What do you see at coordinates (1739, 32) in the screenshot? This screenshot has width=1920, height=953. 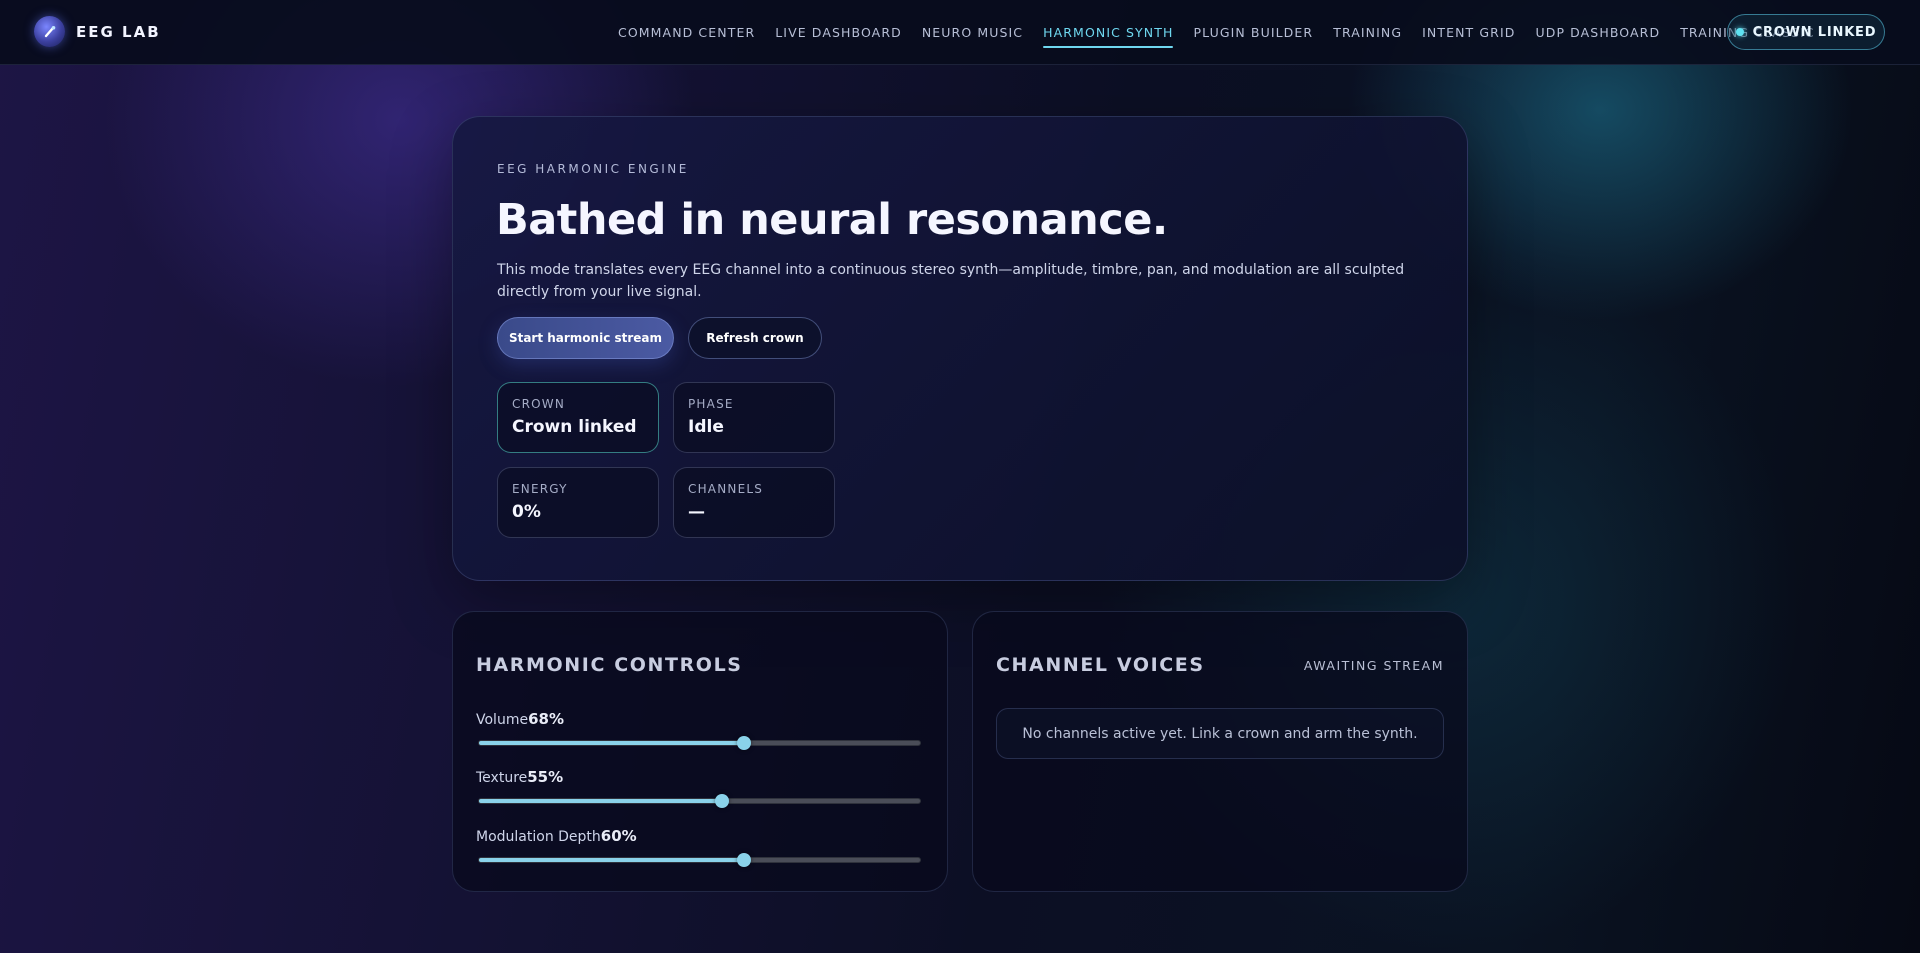 I see `status-dot-icon` at bounding box center [1739, 32].